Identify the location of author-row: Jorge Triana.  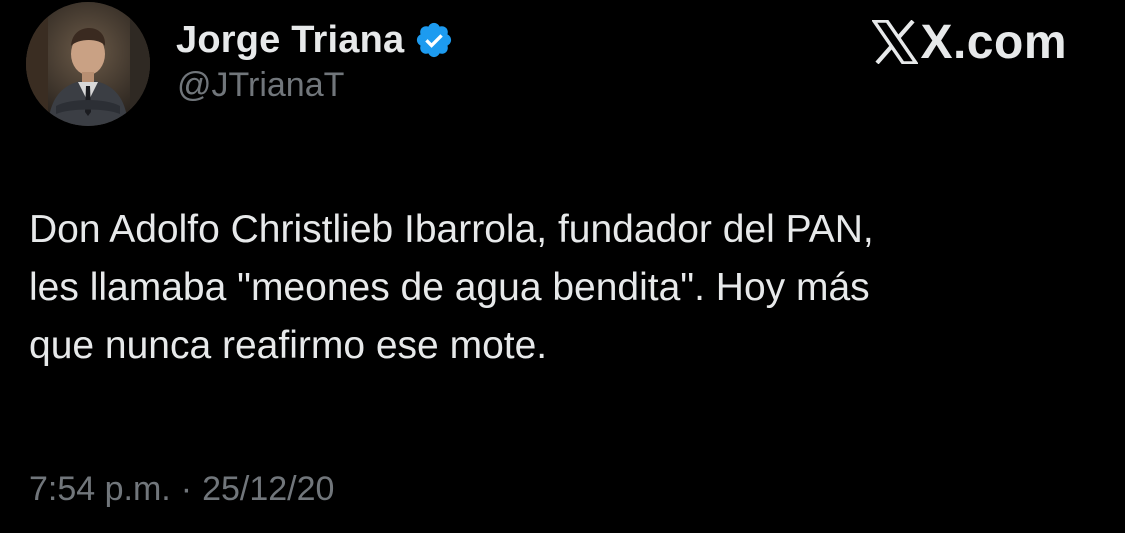
(315, 40).